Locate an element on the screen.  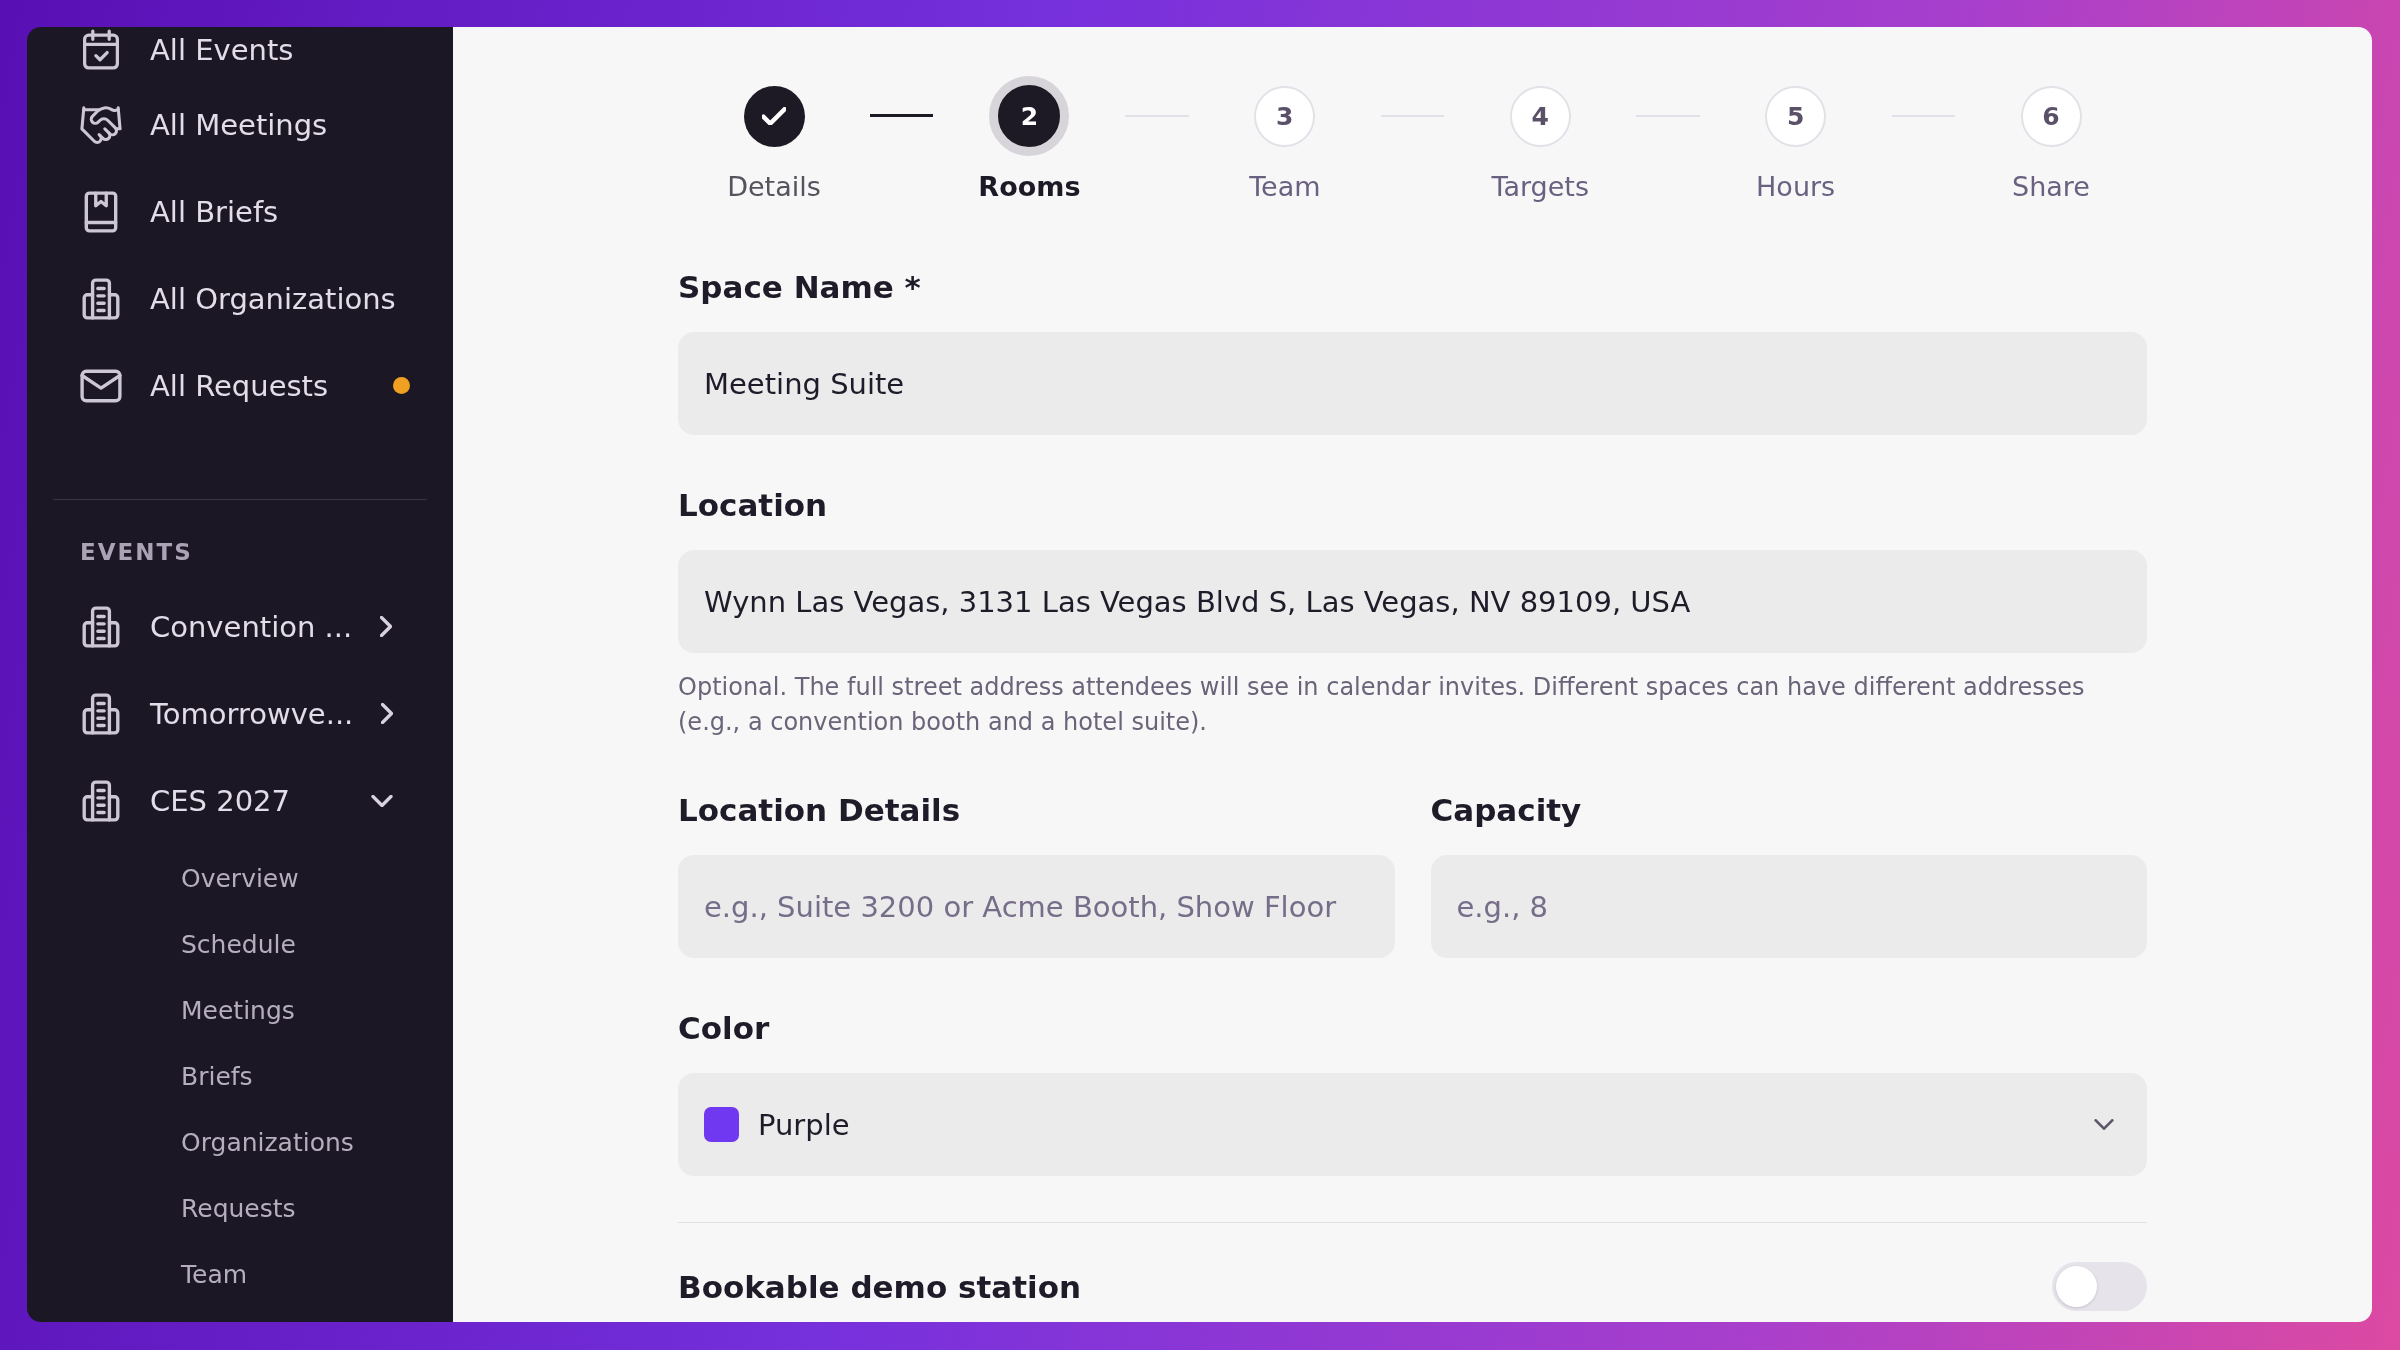
input-field: e.g., 8 is located at coordinates (1788, 906).